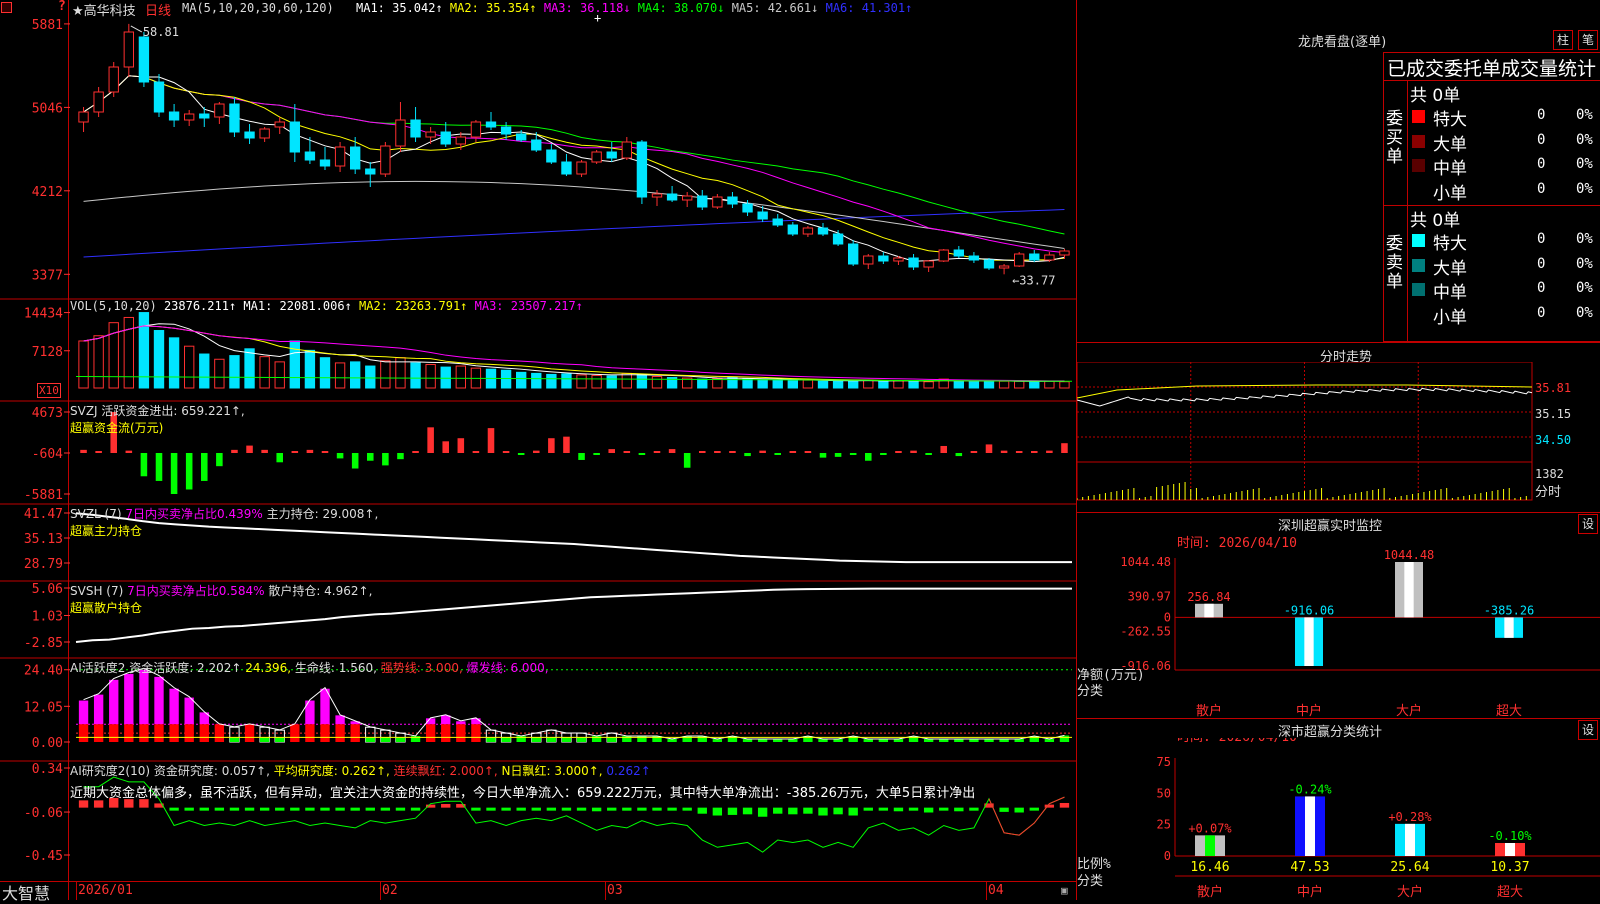 This screenshot has width=1600, height=904. What do you see at coordinates (1149, 597) in the screenshot?
I see `sz-monitor-tick: 390.97` at bounding box center [1149, 597].